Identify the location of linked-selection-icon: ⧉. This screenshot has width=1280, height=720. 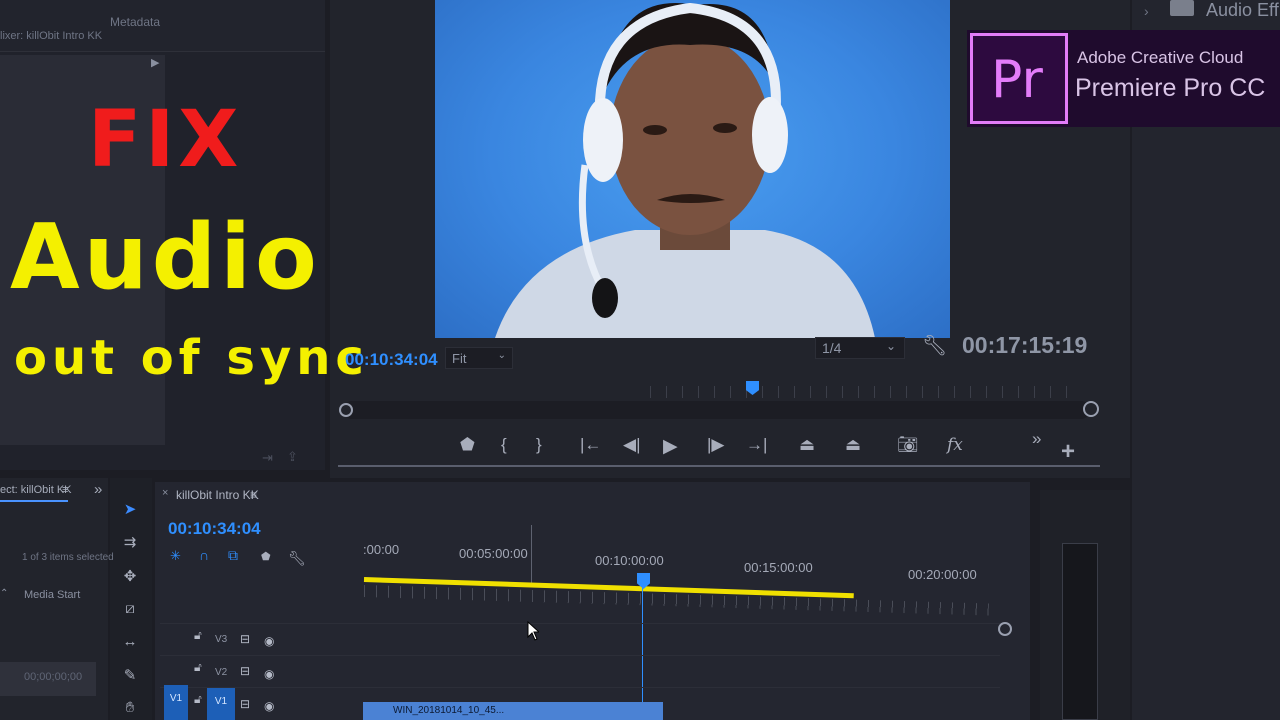
(233, 555).